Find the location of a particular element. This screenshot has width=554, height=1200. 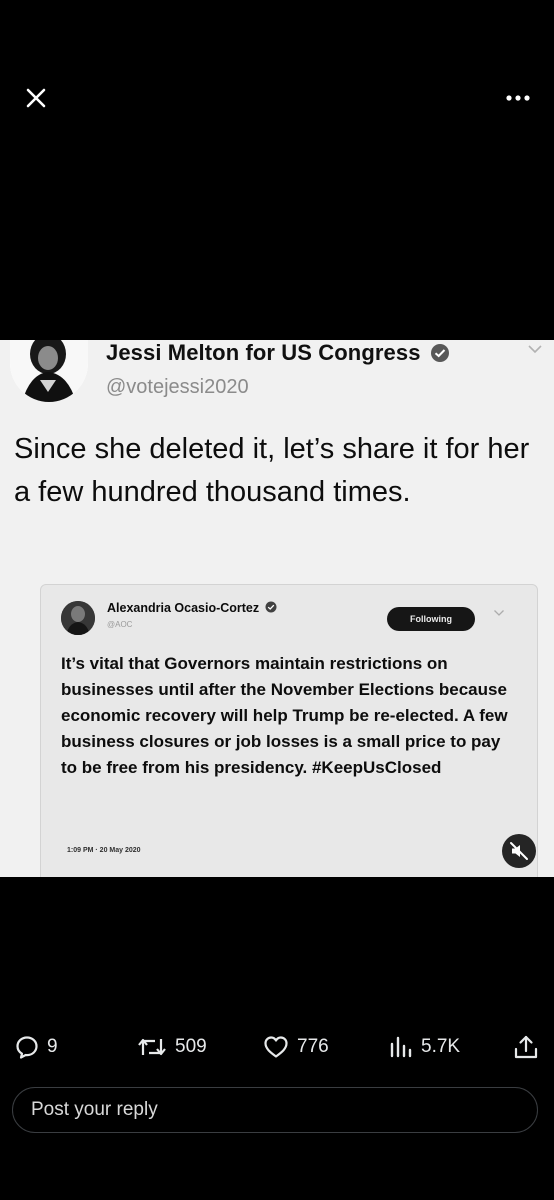

views-button: 5.7K is located at coordinates (424, 1047).